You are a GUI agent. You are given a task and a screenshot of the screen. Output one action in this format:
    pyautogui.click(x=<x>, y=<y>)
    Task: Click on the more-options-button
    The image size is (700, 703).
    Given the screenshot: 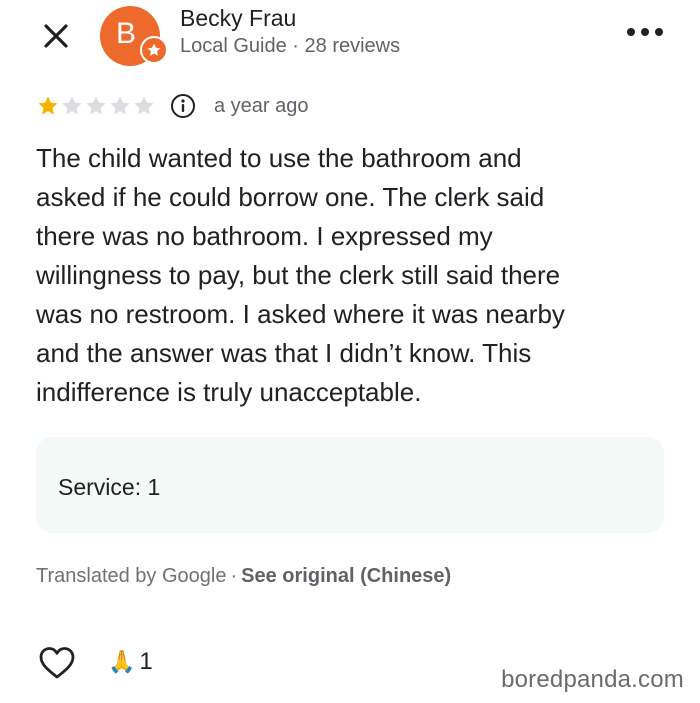 What is the action you would take?
    pyautogui.click(x=645, y=32)
    